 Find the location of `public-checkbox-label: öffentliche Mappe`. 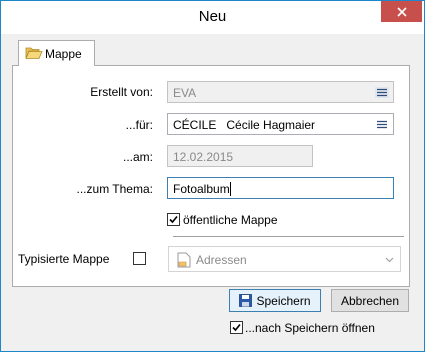

public-checkbox-label: öffentliche Mappe is located at coordinates (230, 220).